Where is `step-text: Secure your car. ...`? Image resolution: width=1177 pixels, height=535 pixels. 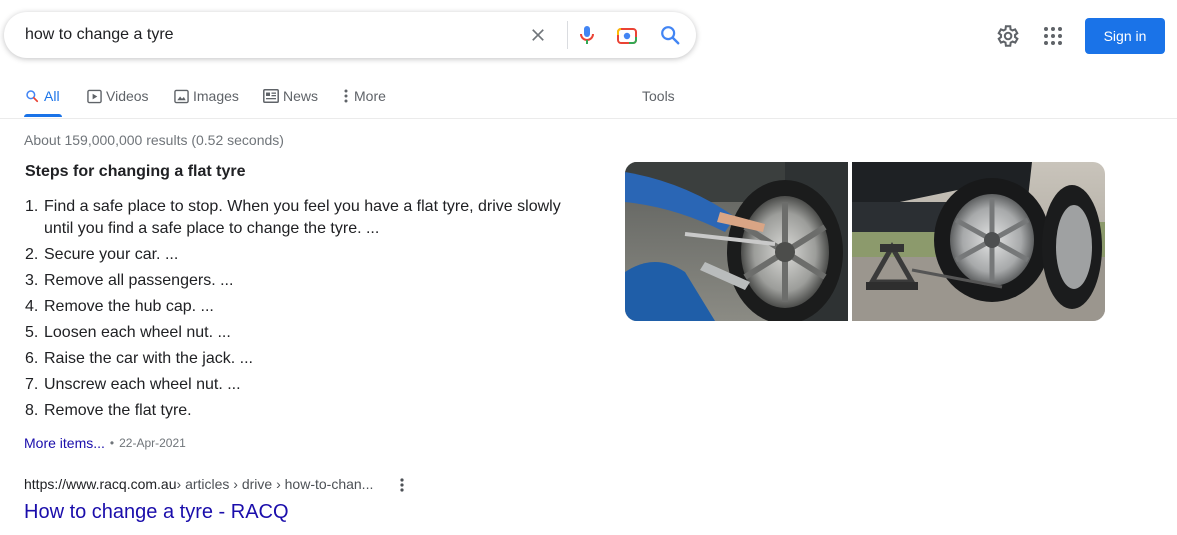
step-text: Secure your car. ... is located at coordinates (111, 254).